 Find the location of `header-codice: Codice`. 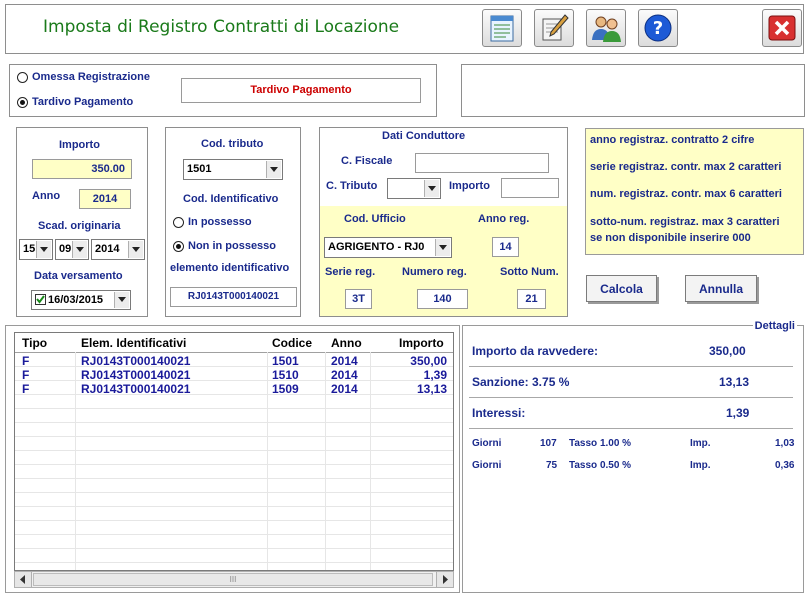

header-codice: Codice is located at coordinates (292, 343).